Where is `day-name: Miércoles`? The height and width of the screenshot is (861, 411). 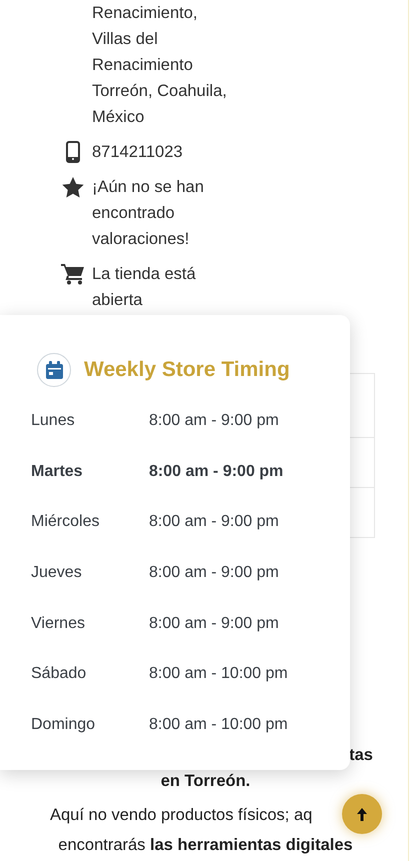 day-name: Miércoles is located at coordinates (65, 521).